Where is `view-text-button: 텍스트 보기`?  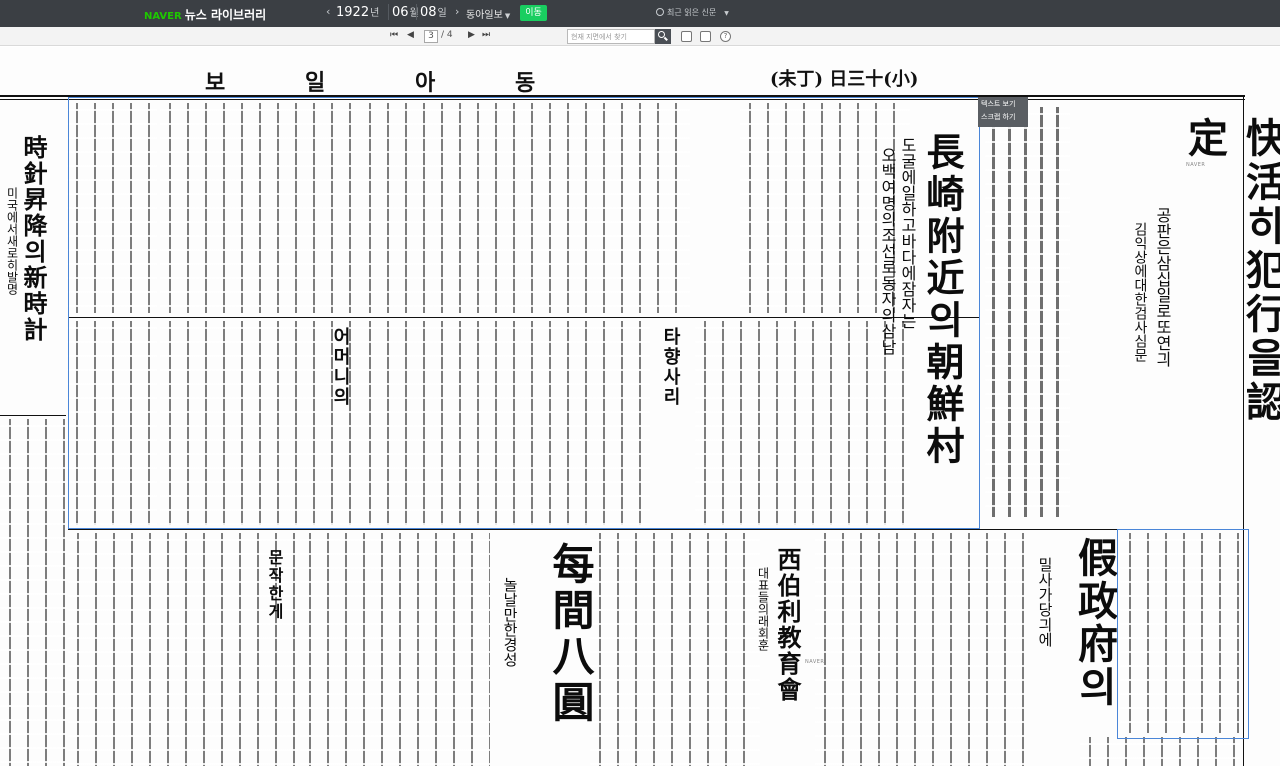
view-text-button: 텍스트 보기 is located at coordinates (1003, 104).